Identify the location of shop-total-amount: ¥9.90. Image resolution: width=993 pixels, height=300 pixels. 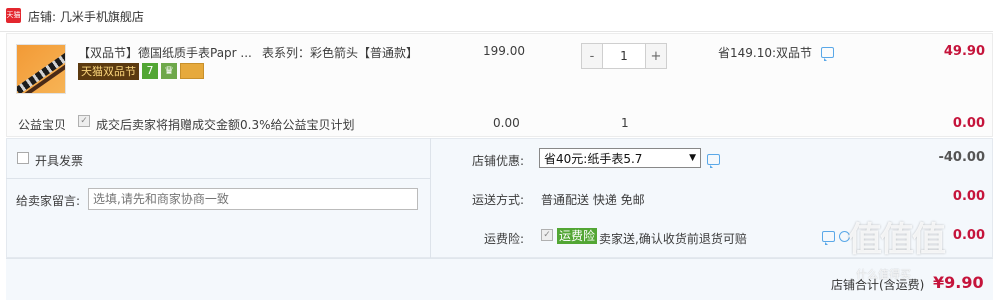
(958, 282).